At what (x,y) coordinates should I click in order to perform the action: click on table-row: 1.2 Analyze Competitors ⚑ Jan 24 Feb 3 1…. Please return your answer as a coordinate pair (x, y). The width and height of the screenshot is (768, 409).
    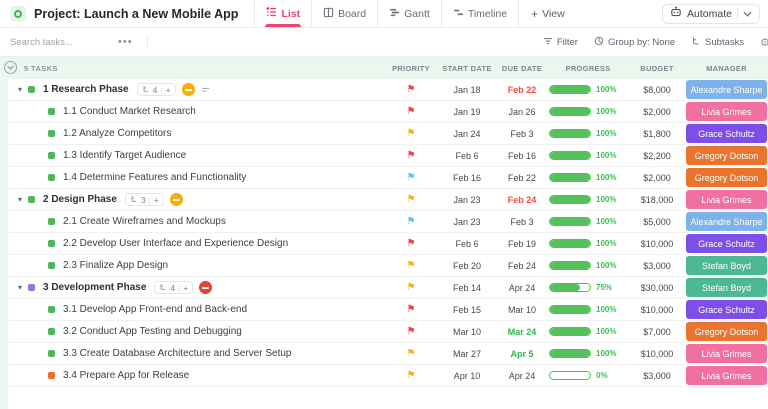
    Looking at the image, I should click on (388, 134).